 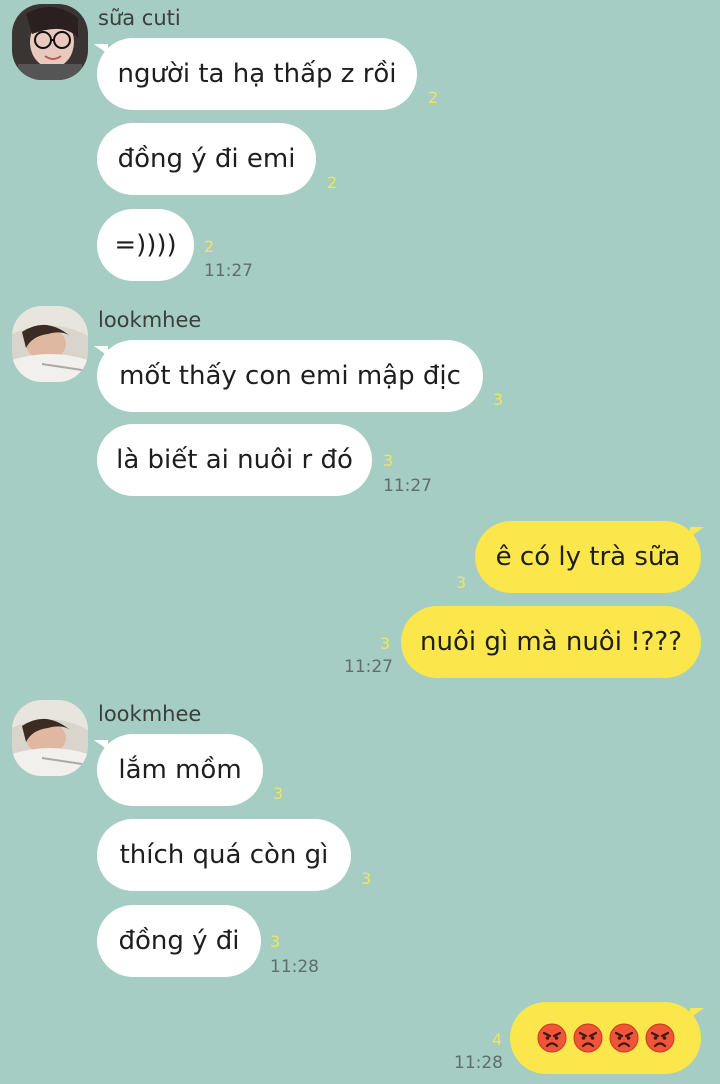 I want to click on emoji-row, so click(x=606, y=1038).